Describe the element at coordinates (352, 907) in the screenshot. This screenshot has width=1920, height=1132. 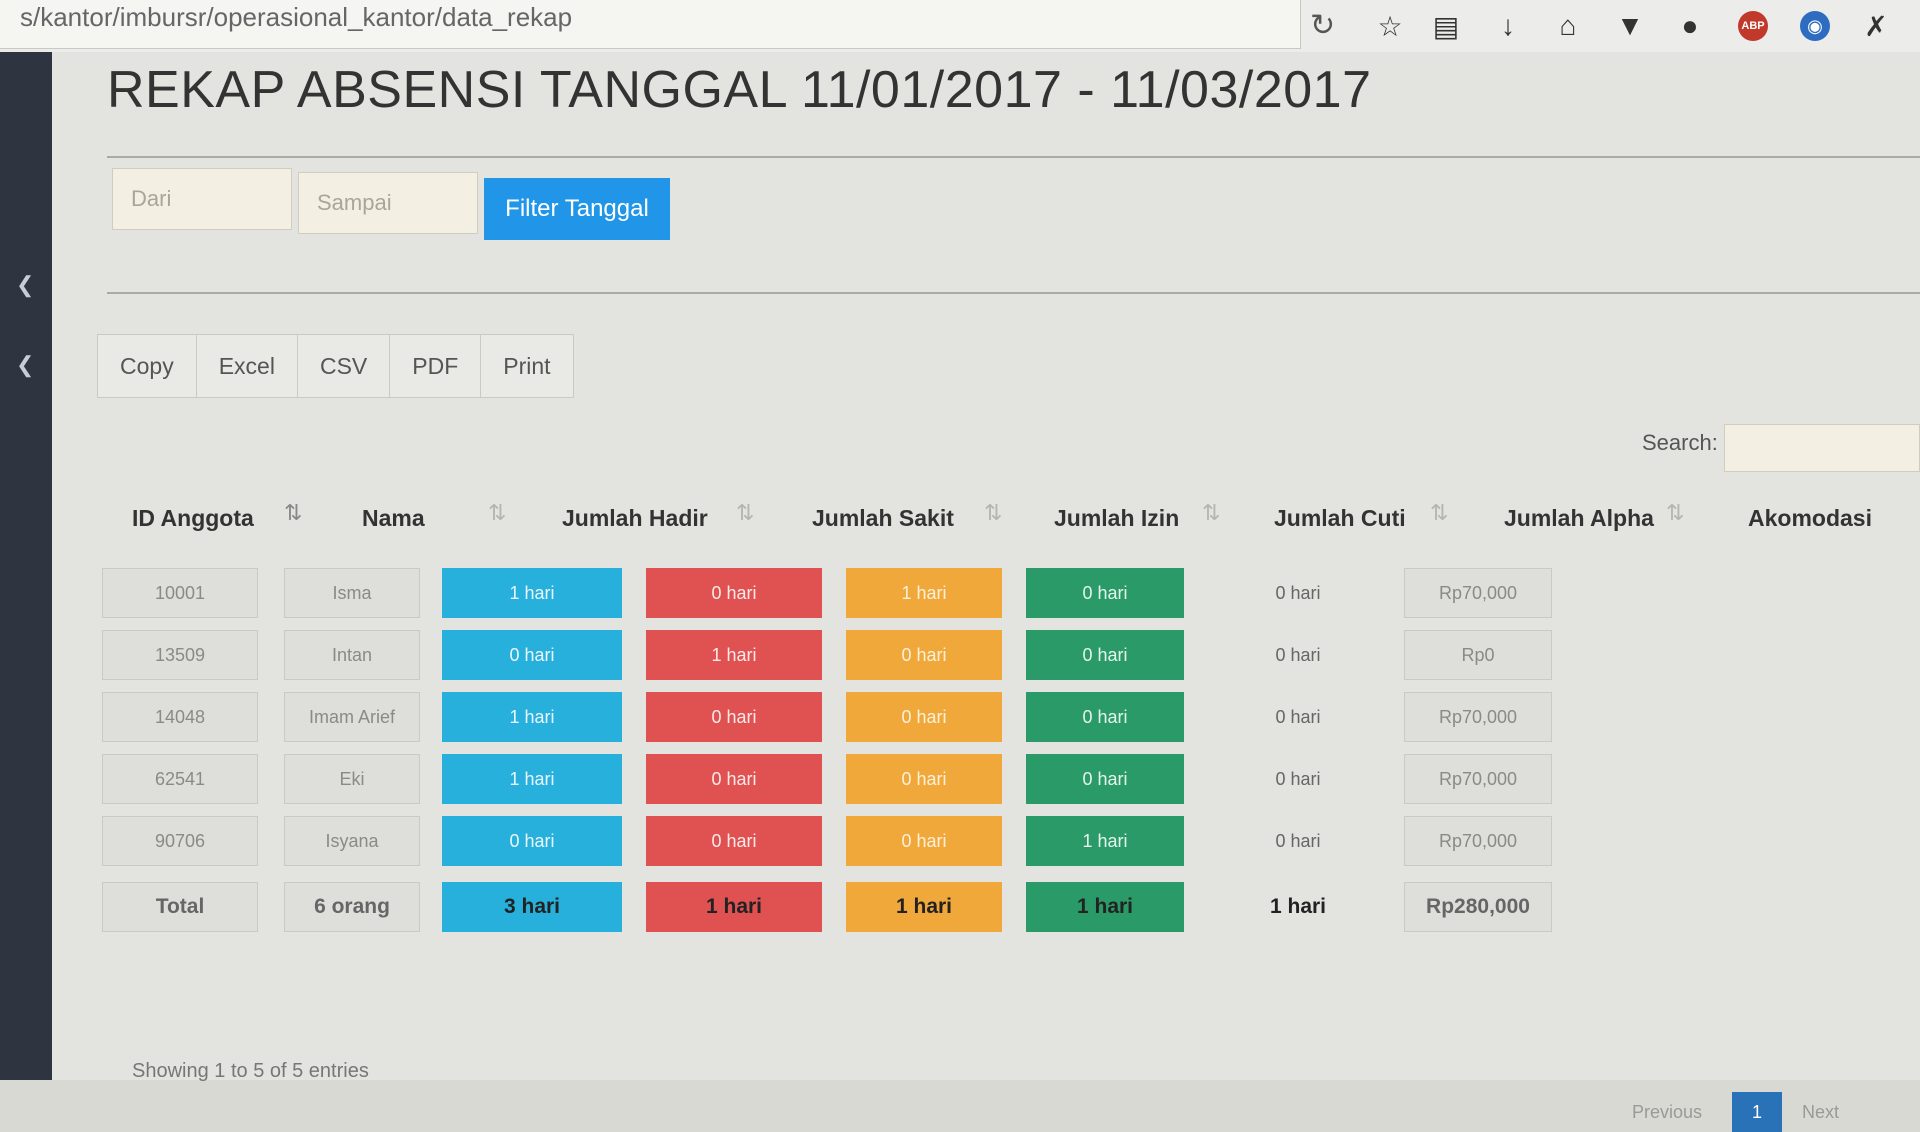
I see `cell-nama: 6 orang` at that location.